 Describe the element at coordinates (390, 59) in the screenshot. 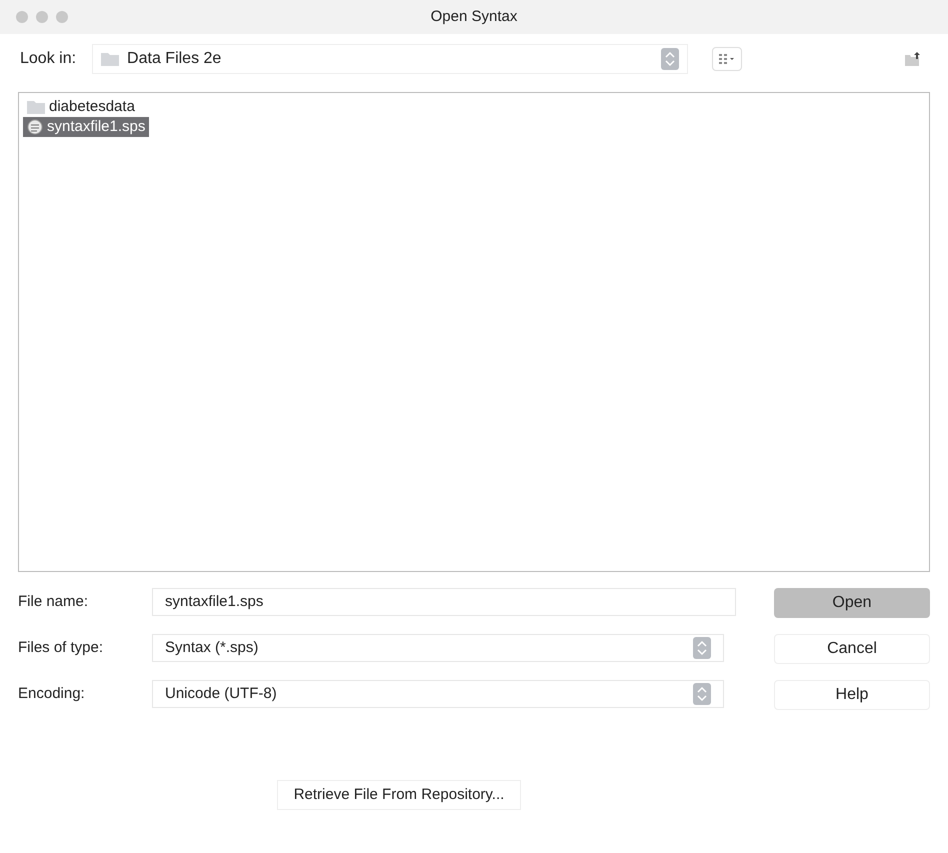

I see `look-in-dropdown: Data Files 2e` at that location.